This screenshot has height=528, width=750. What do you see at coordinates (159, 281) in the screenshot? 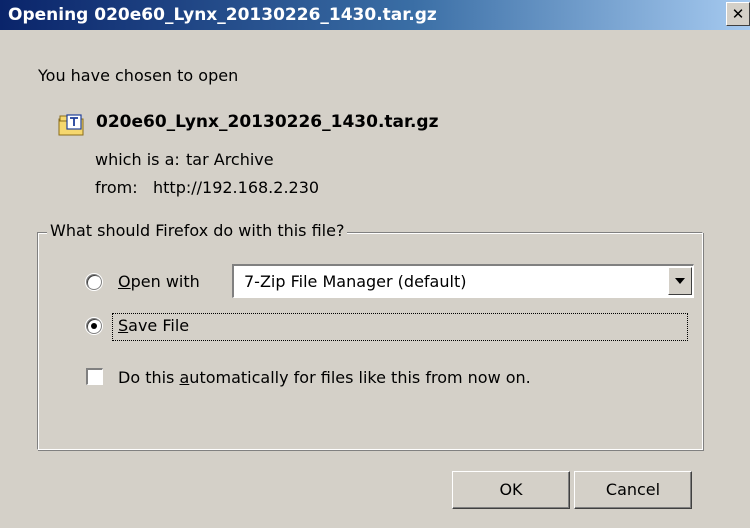
I see `open-with-label: Open with` at bounding box center [159, 281].